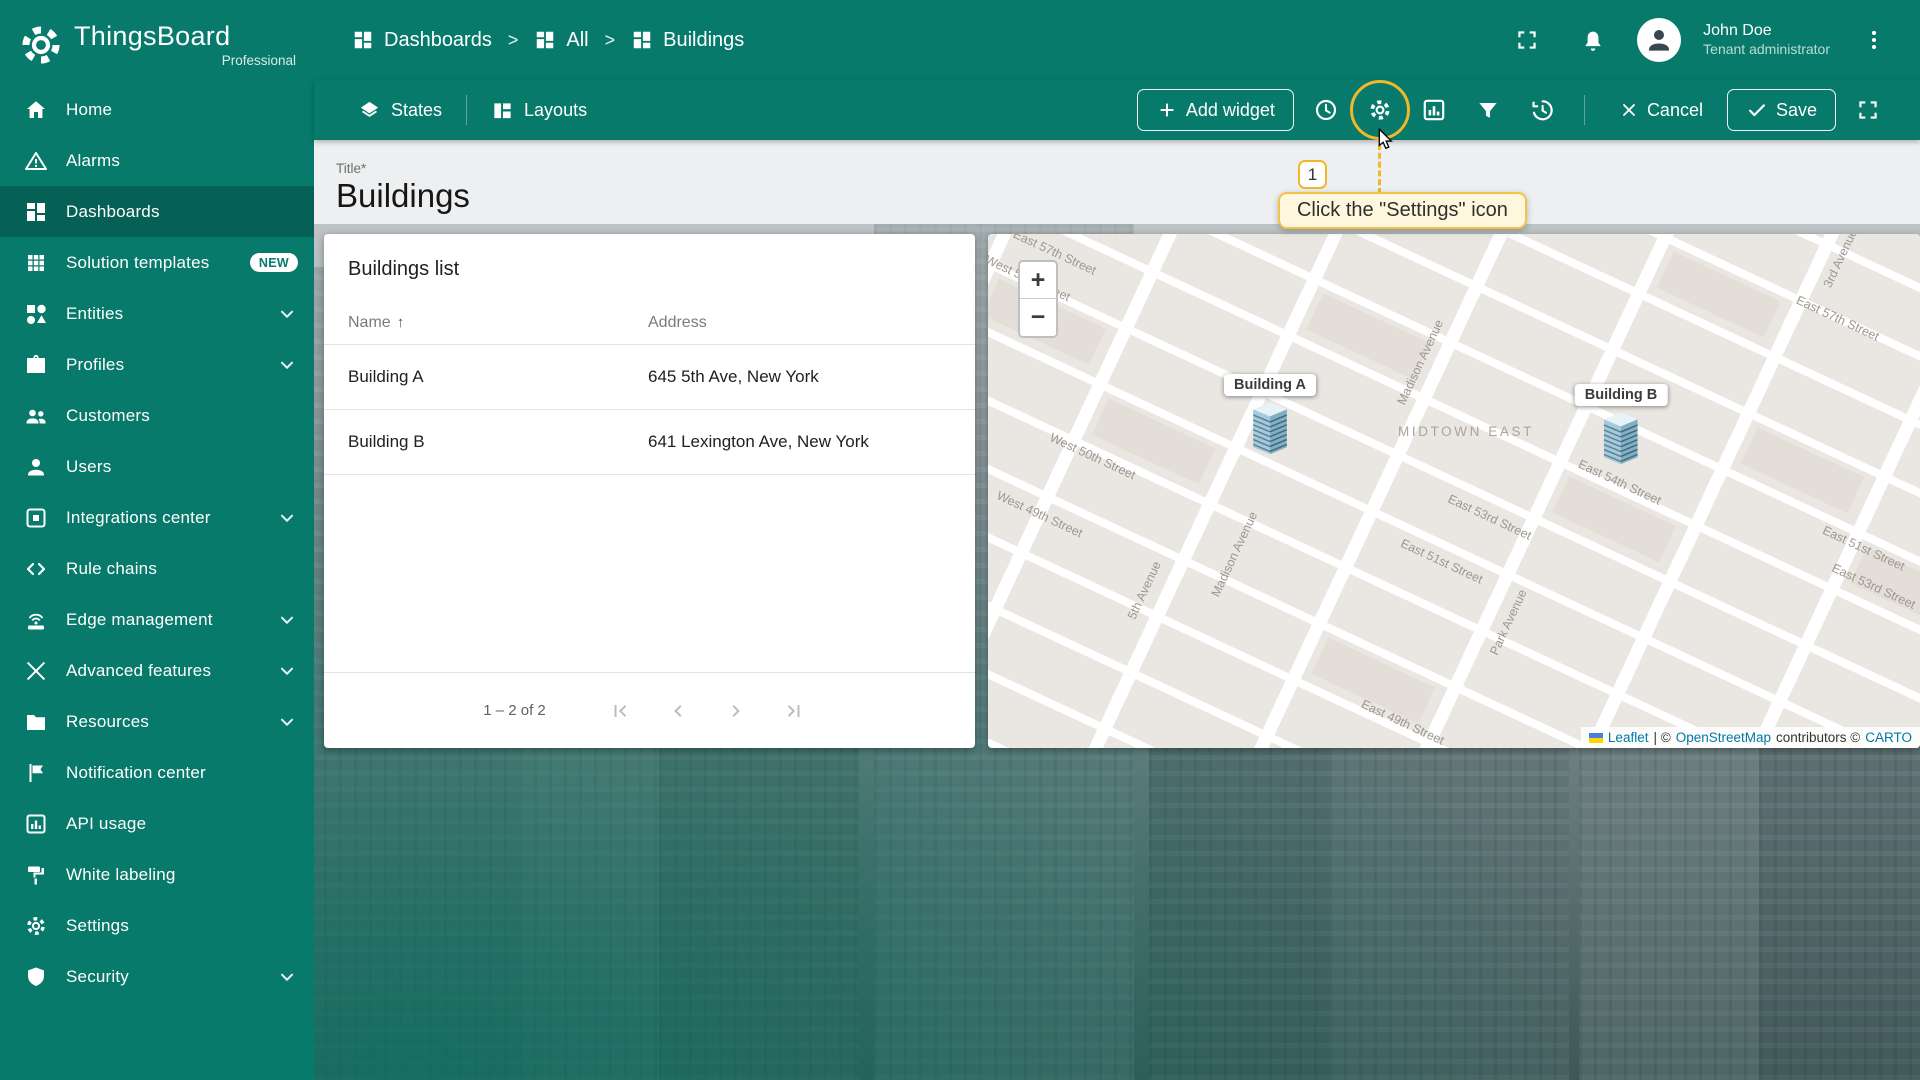 This screenshot has width=1920, height=1080. I want to click on brand-edition: Professional, so click(258, 60).